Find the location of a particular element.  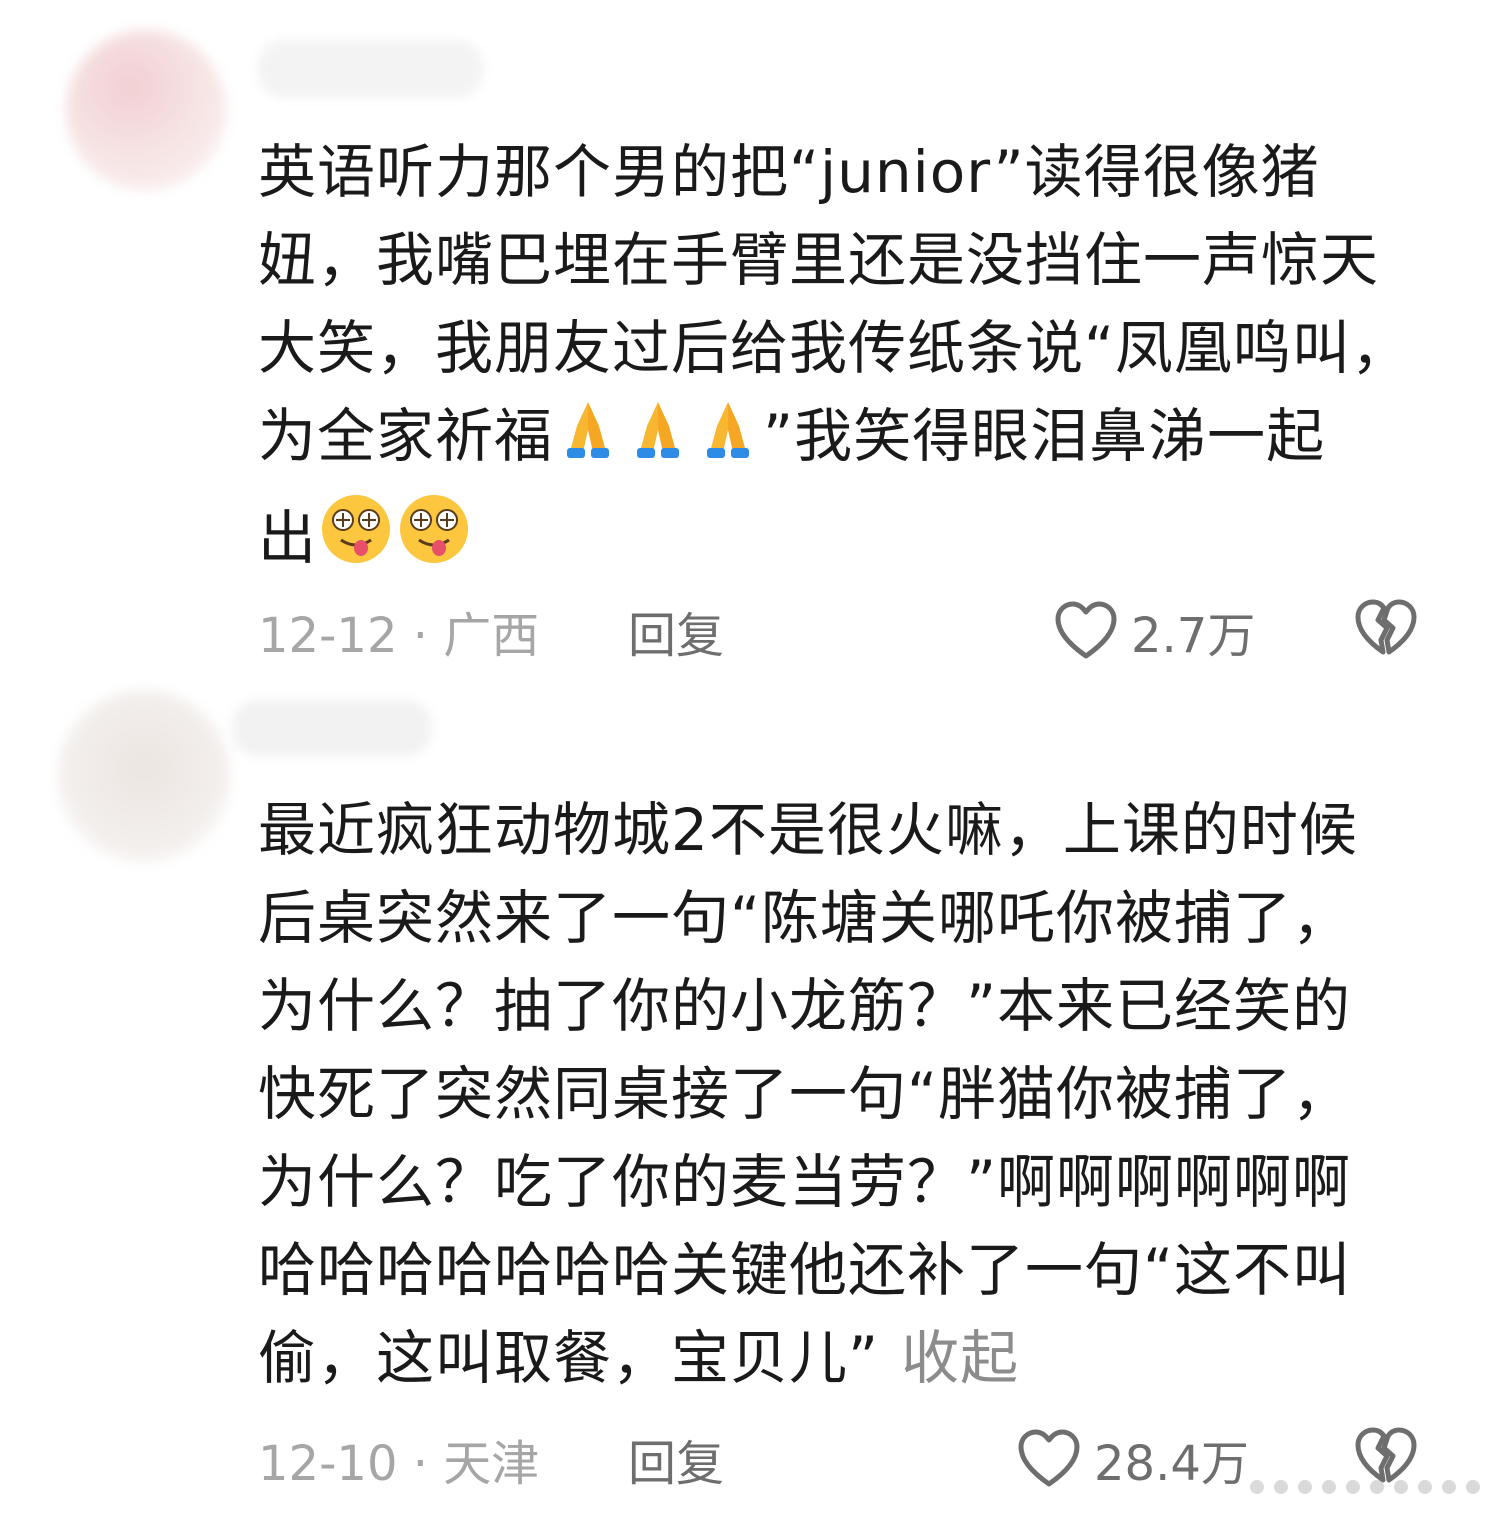

comment-line: 为全家祈福 is located at coordinates (406, 436).